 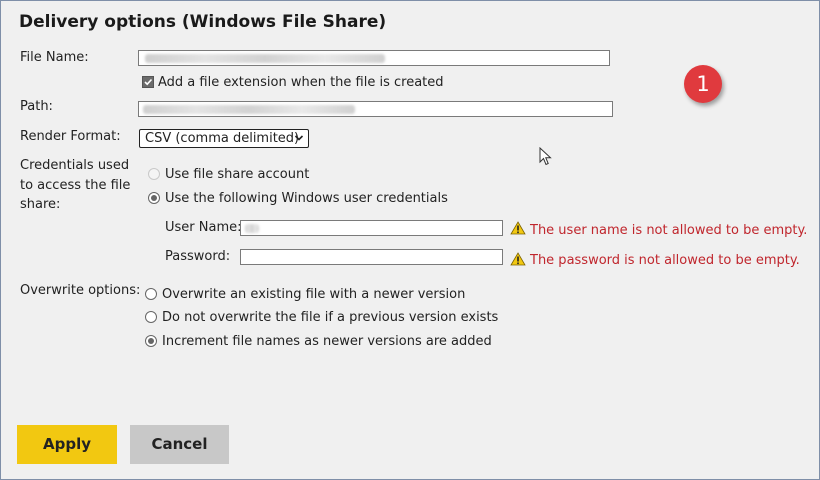 What do you see at coordinates (75, 165) in the screenshot?
I see `credentials-label-line1: Credentials used` at bounding box center [75, 165].